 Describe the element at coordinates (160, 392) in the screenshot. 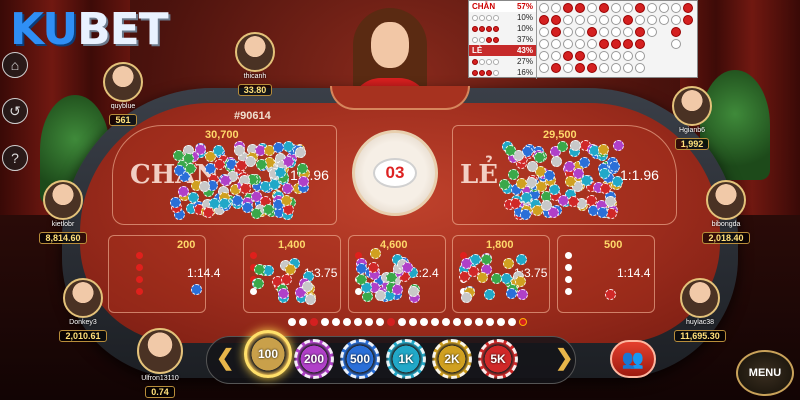

I see `player-balance: 0.74` at that location.